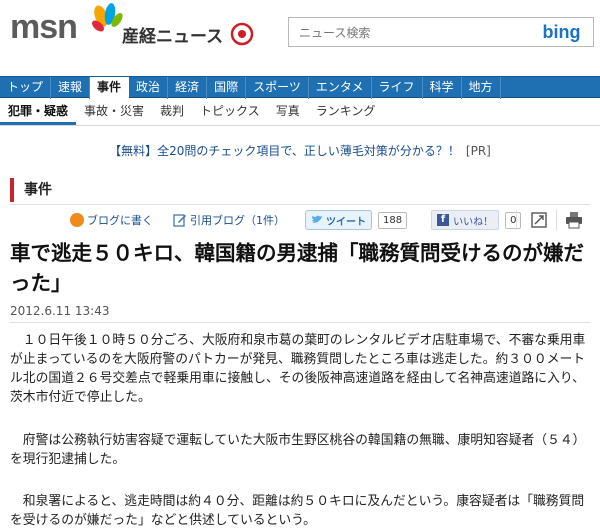 Image resolution: width=600 pixels, height=532 pixels. Describe the element at coordinates (473, 222) in the screenshot. I see `like-label: いいね！` at that location.